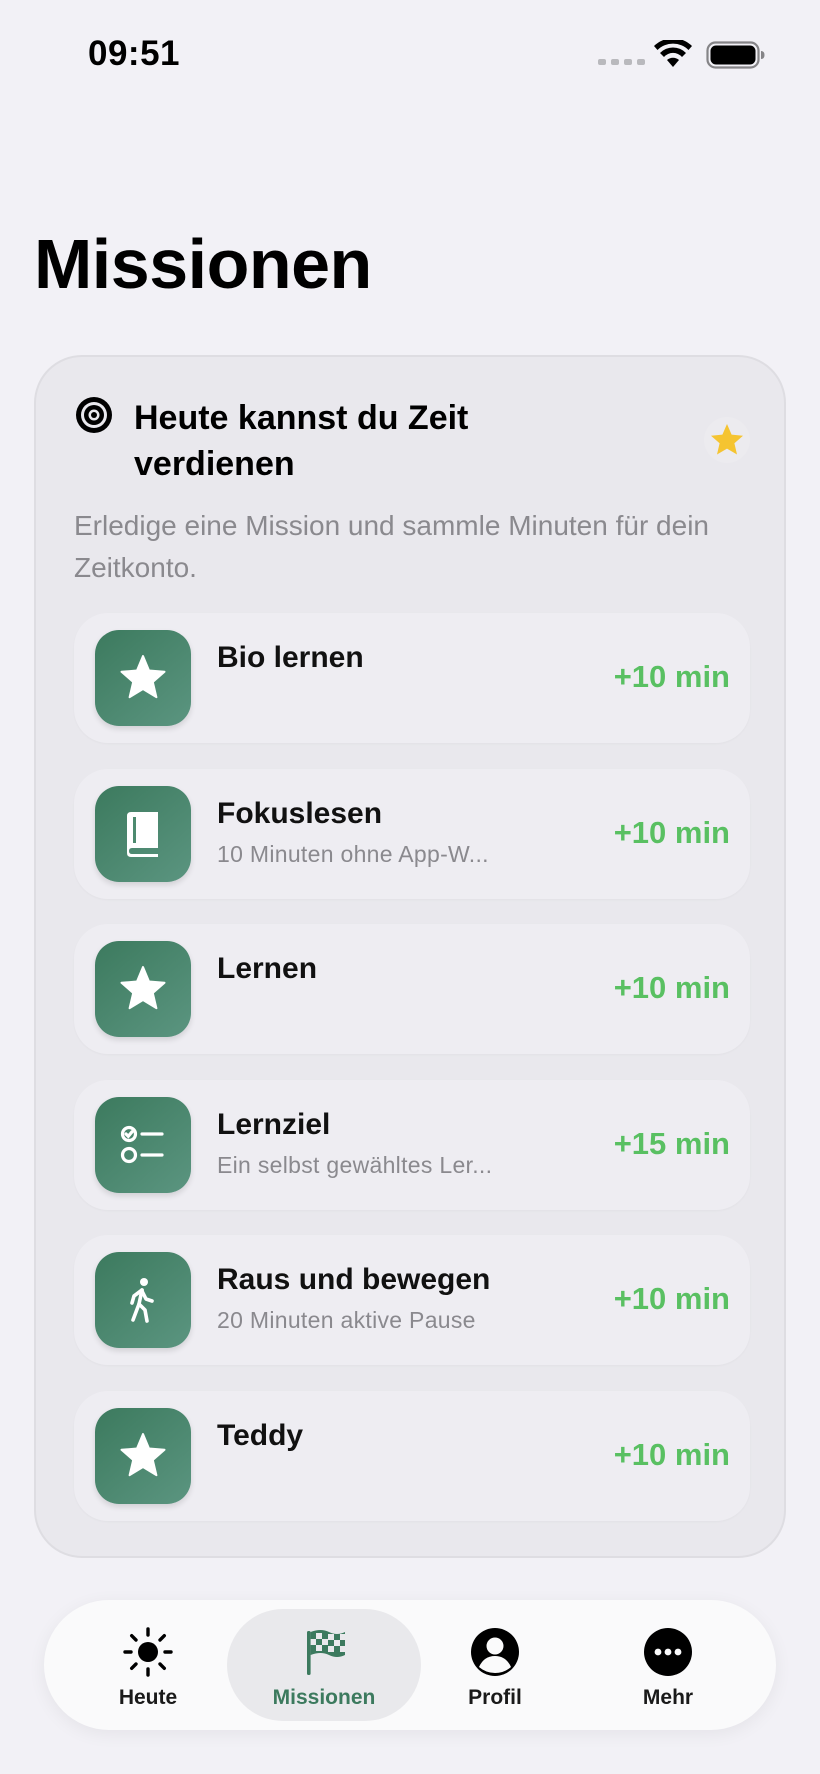  Describe the element at coordinates (143, 1144) in the screenshot. I see `checklist-icon` at that location.